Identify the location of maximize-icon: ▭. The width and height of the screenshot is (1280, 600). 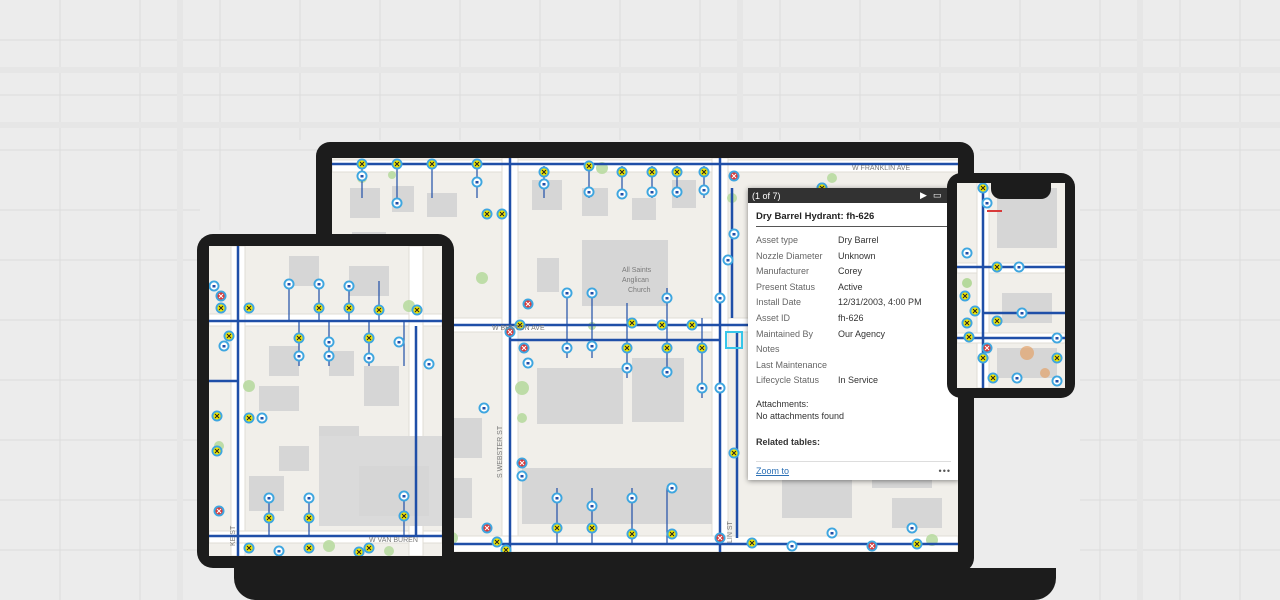
(937, 195).